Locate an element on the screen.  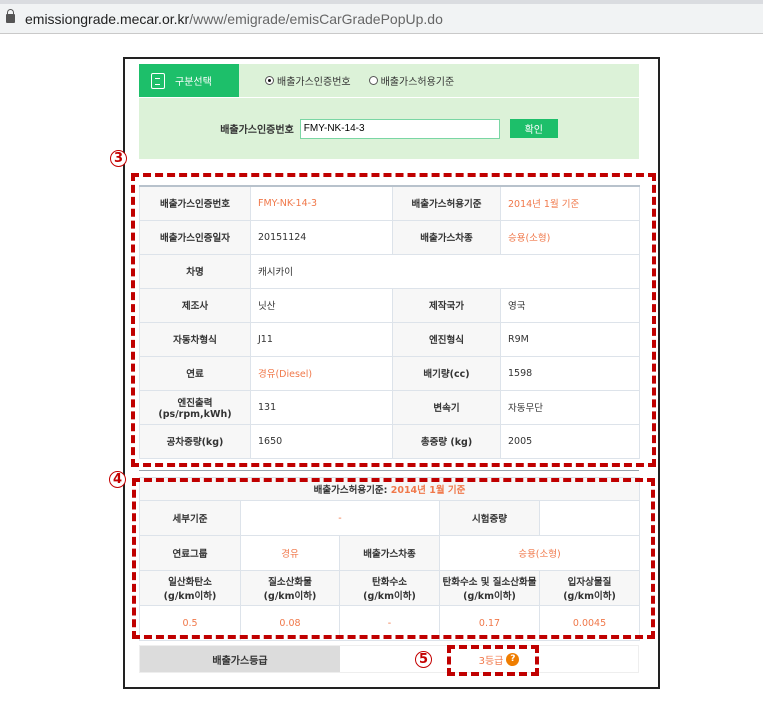
lock-icon is located at coordinates (10, 16).